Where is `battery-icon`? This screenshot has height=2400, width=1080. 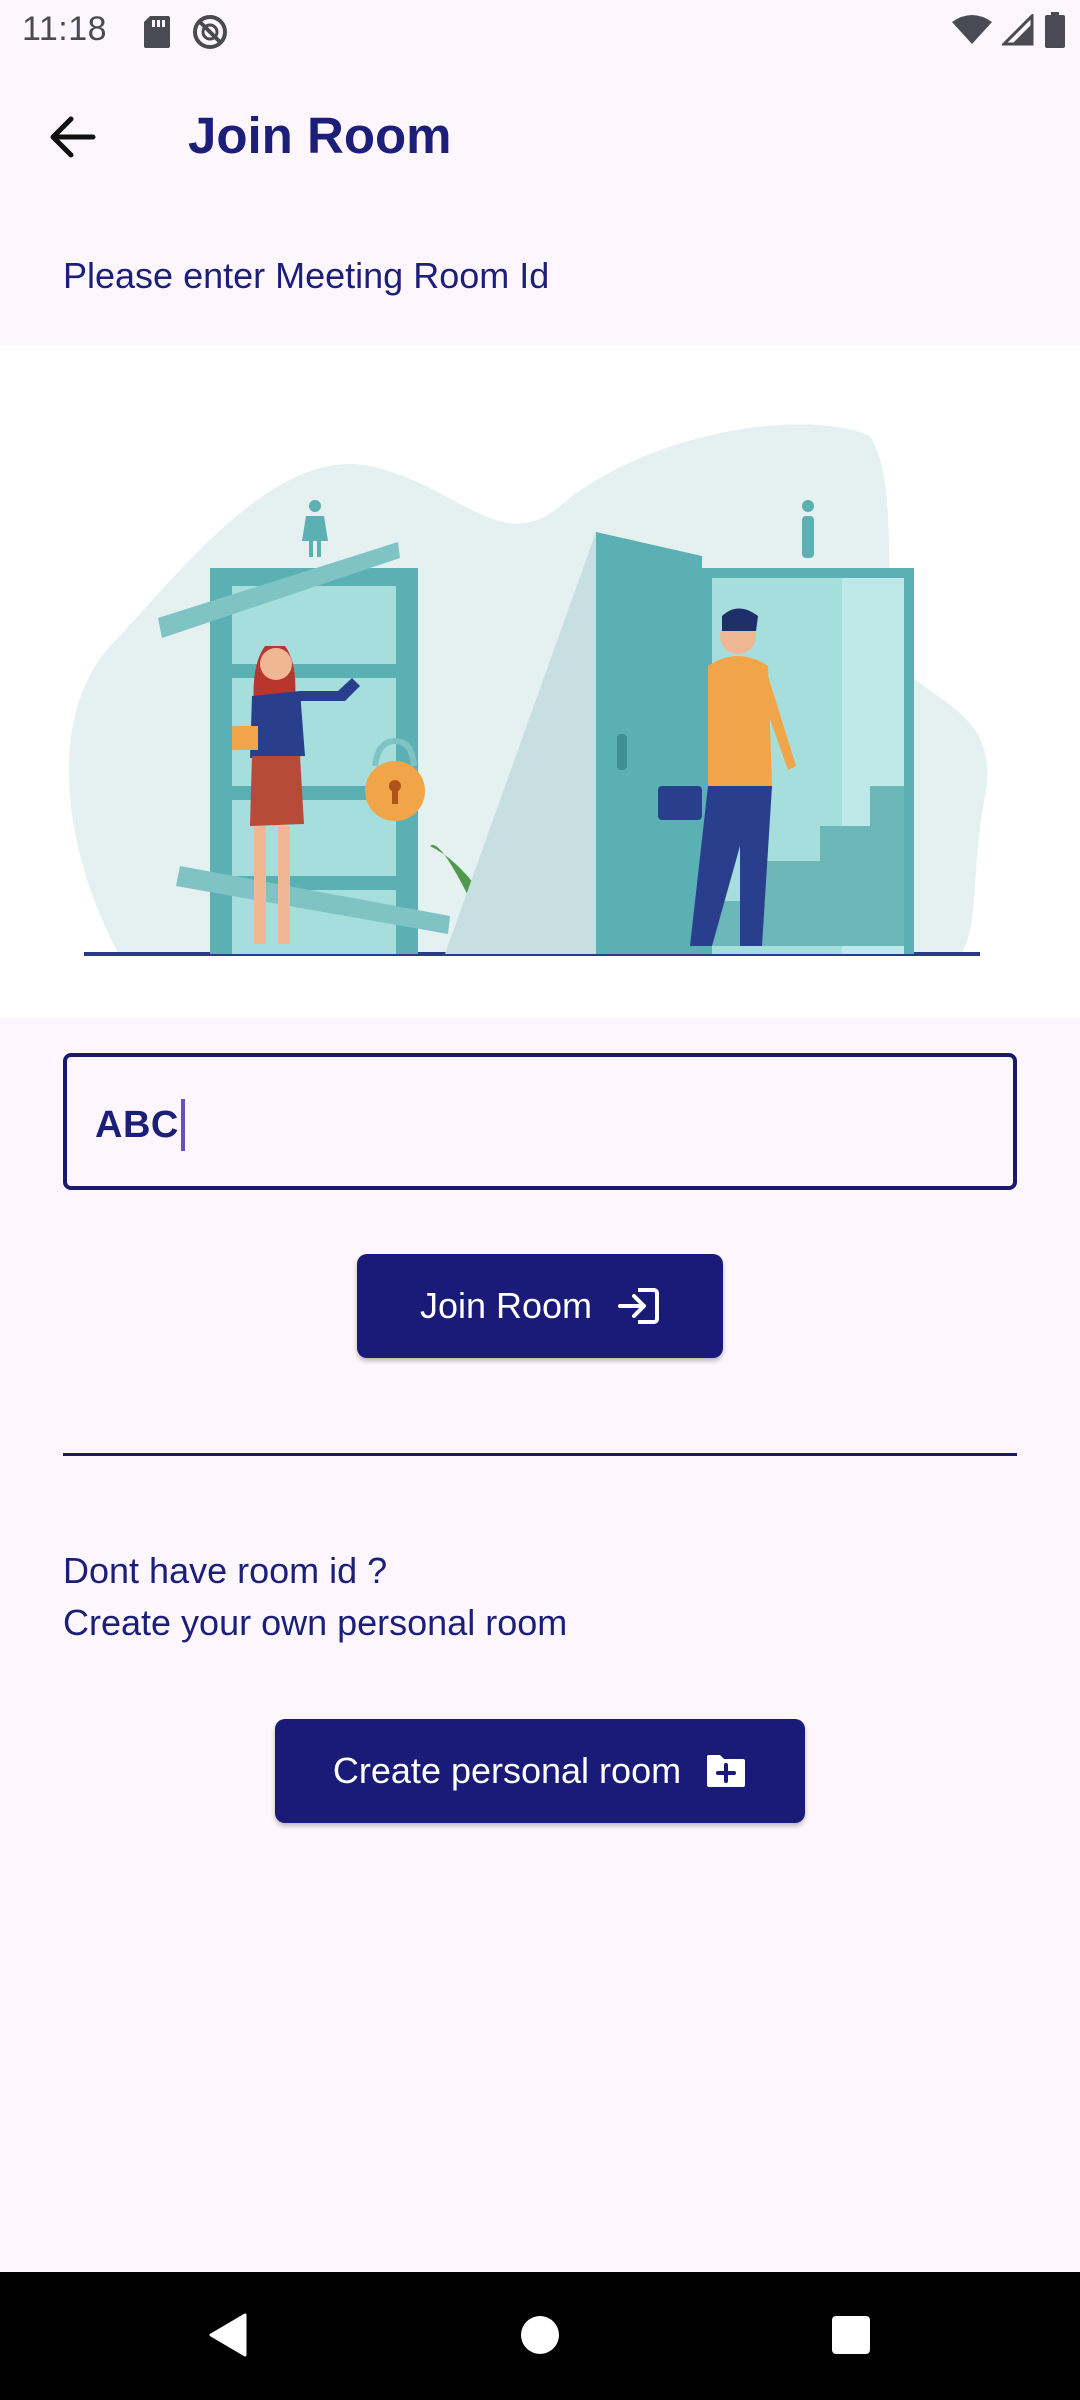
battery-icon is located at coordinates (1055, 32).